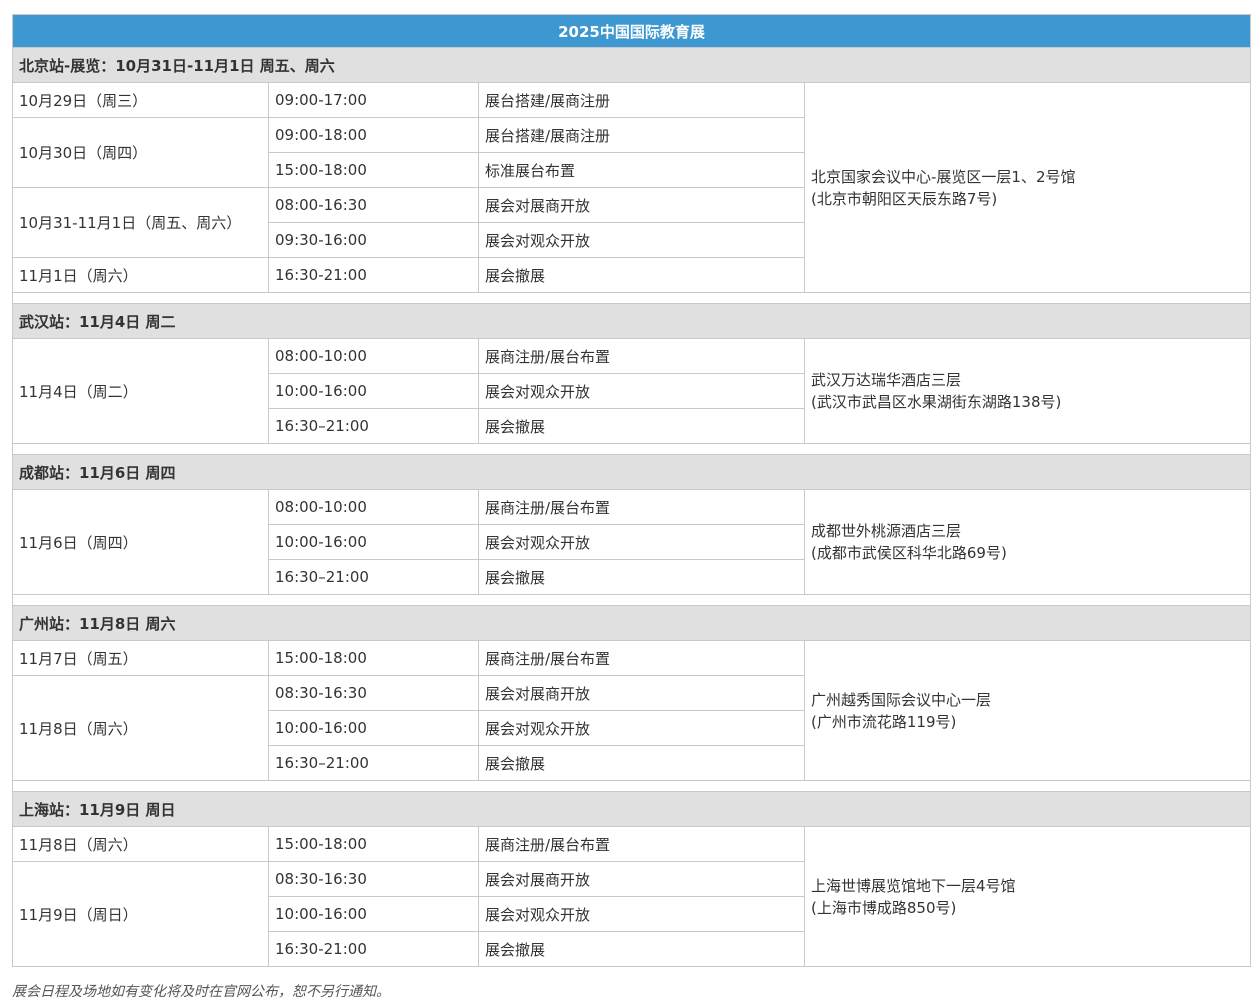  What do you see at coordinates (140, 100) in the screenshot?
I see `date-cell: 10月29日（周三）` at bounding box center [140, 100].